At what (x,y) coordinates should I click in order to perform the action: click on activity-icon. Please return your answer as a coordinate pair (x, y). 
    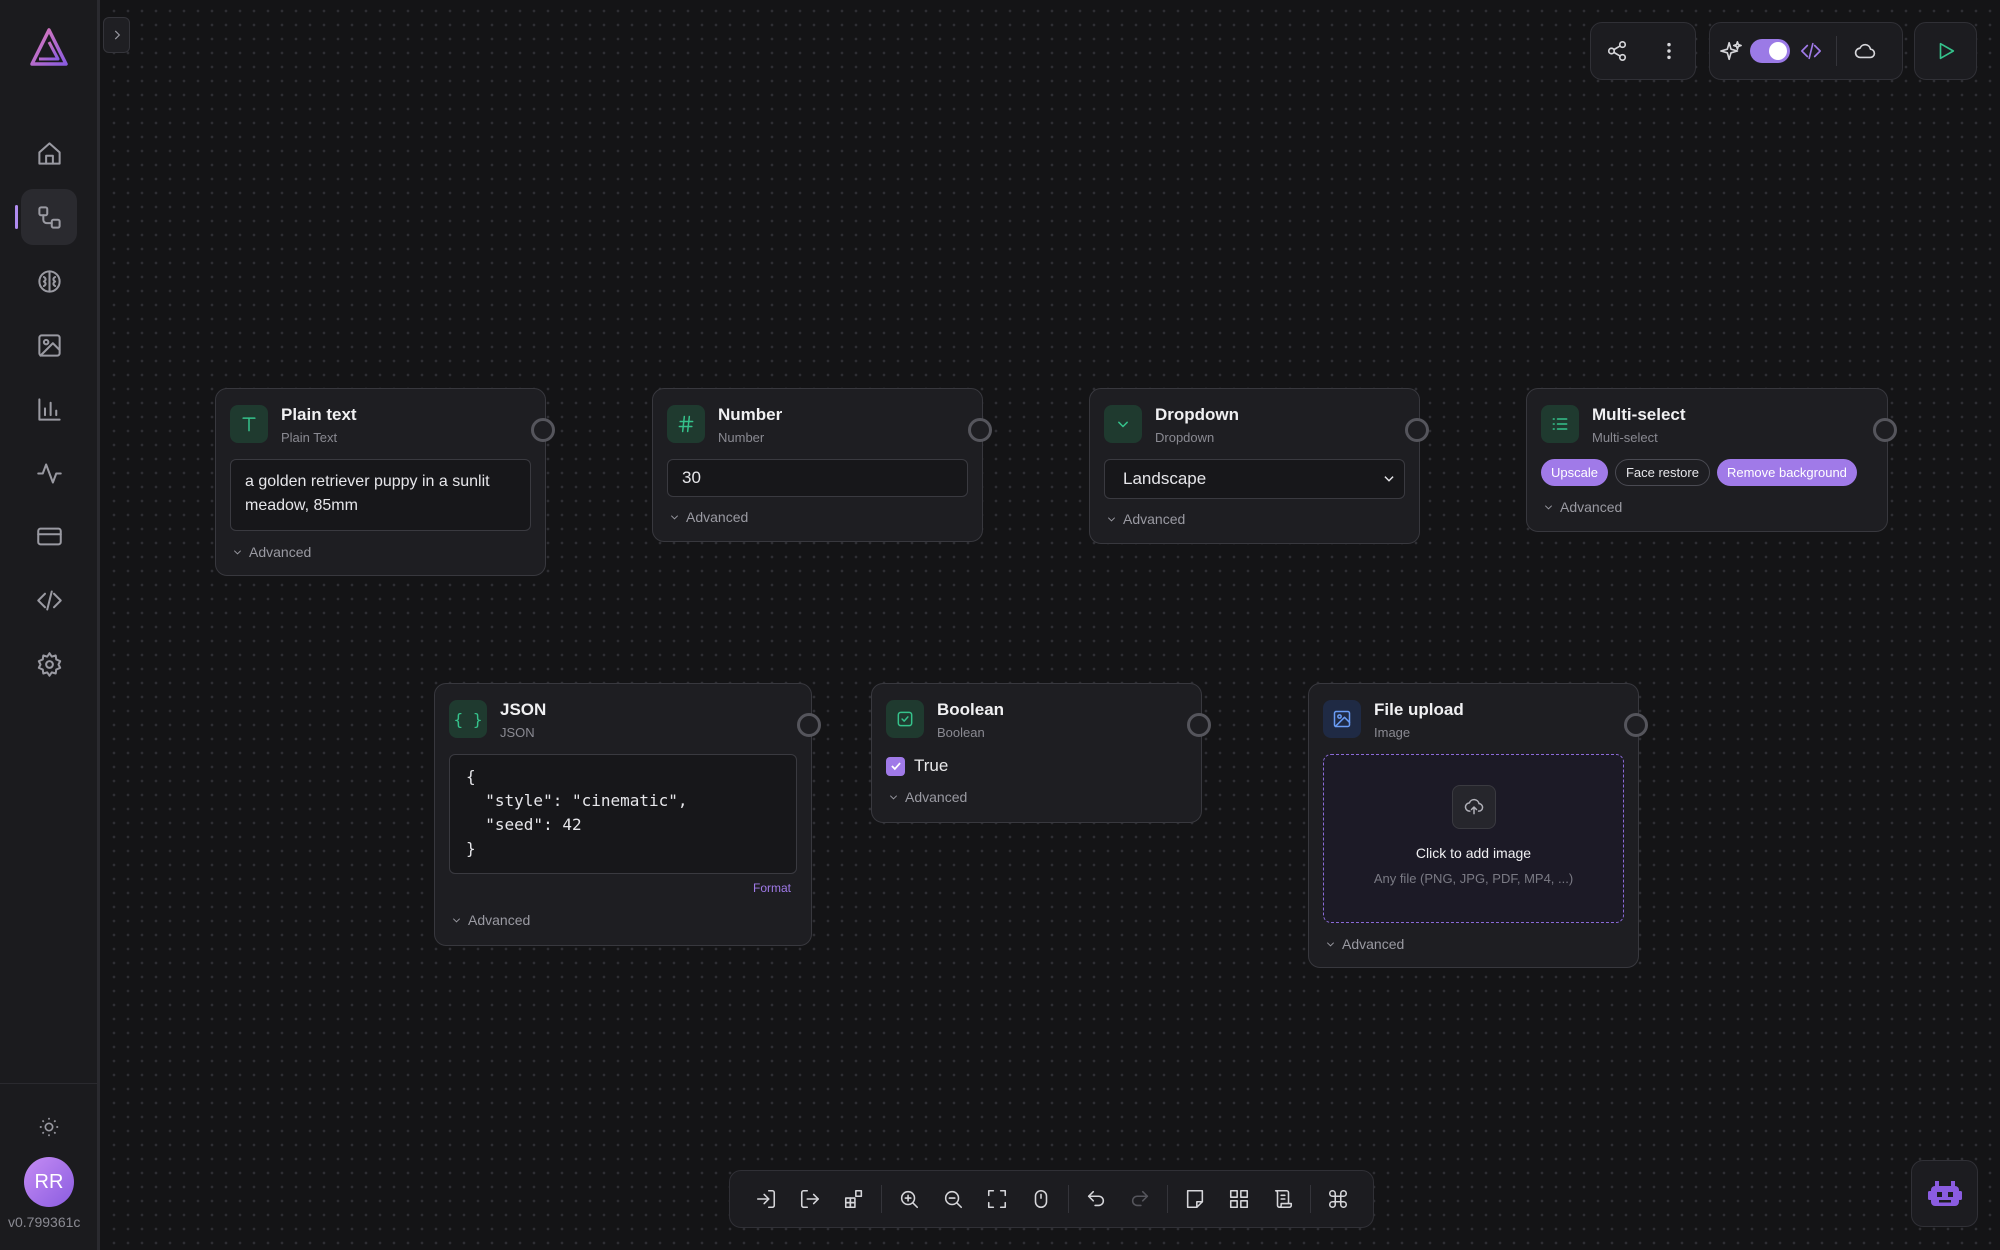
    Looking at the image, I should click on (49, 473).